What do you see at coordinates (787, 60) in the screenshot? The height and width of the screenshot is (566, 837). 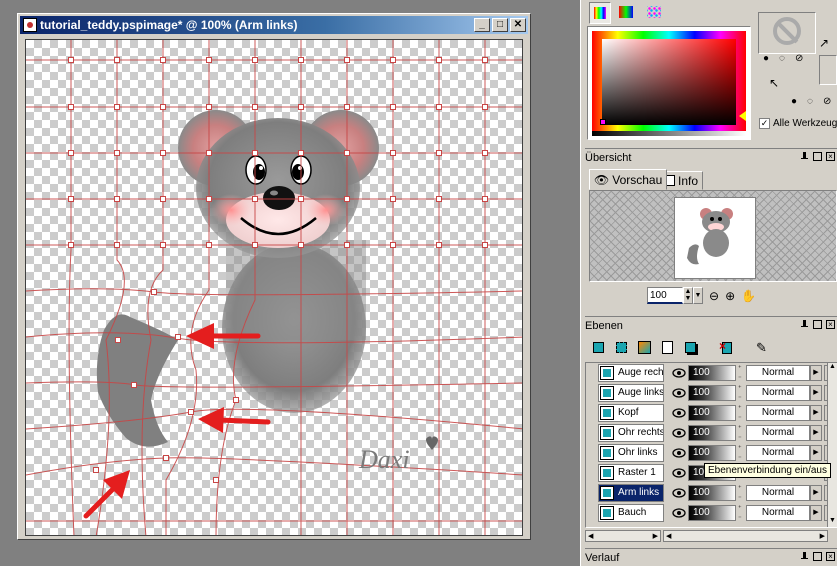 I see `gradient-icon: ◌` at bounding box center [787, 60].